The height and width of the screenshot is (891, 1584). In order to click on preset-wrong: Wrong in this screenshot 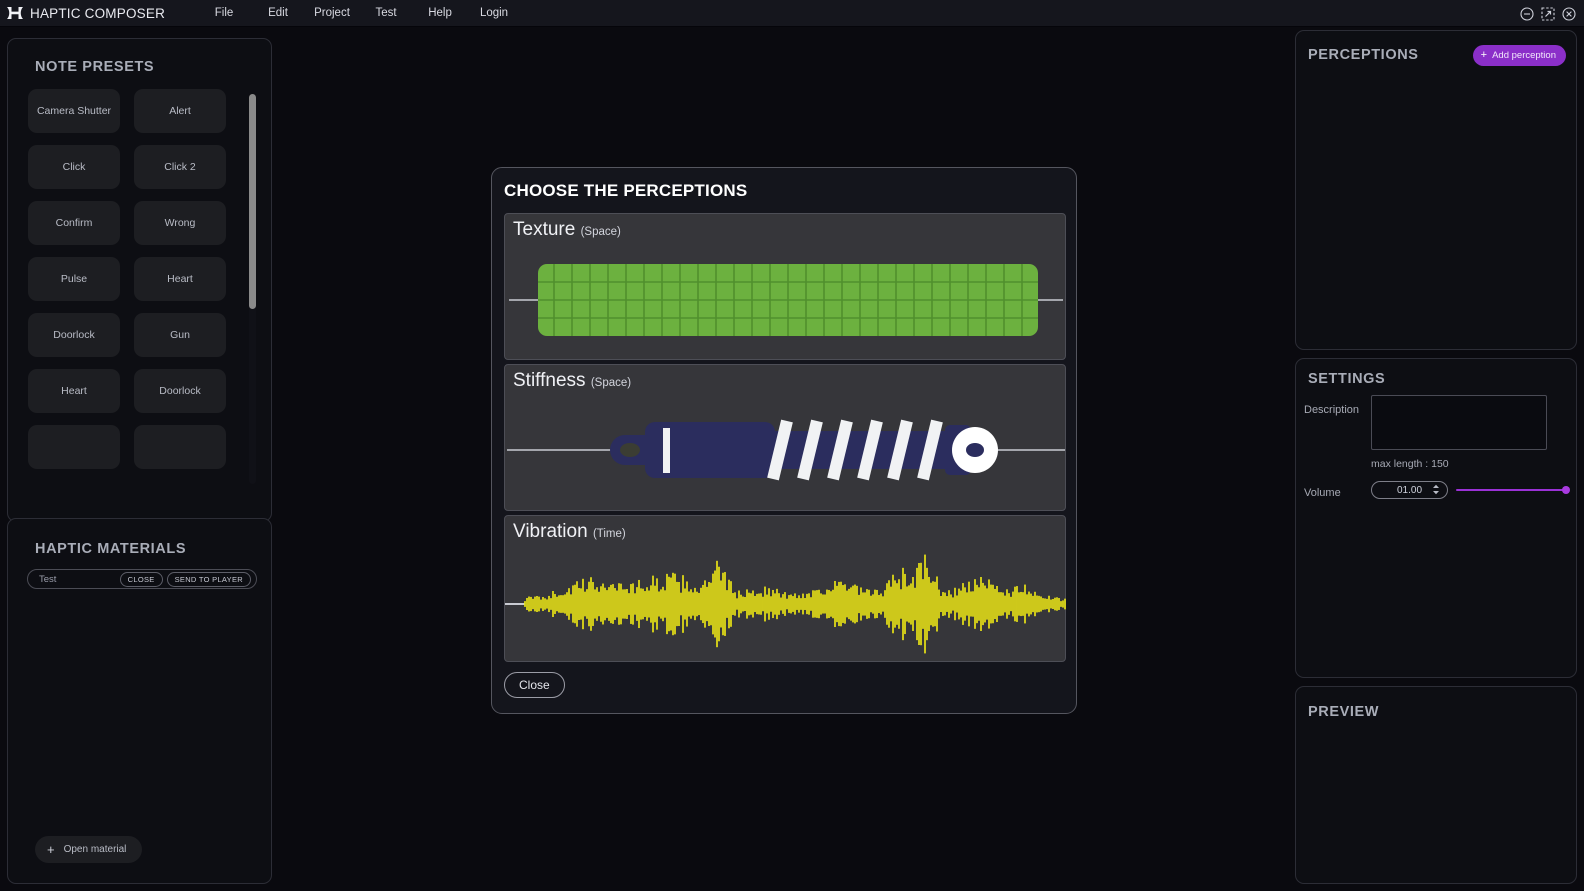, I will do `click(180, 223)`.